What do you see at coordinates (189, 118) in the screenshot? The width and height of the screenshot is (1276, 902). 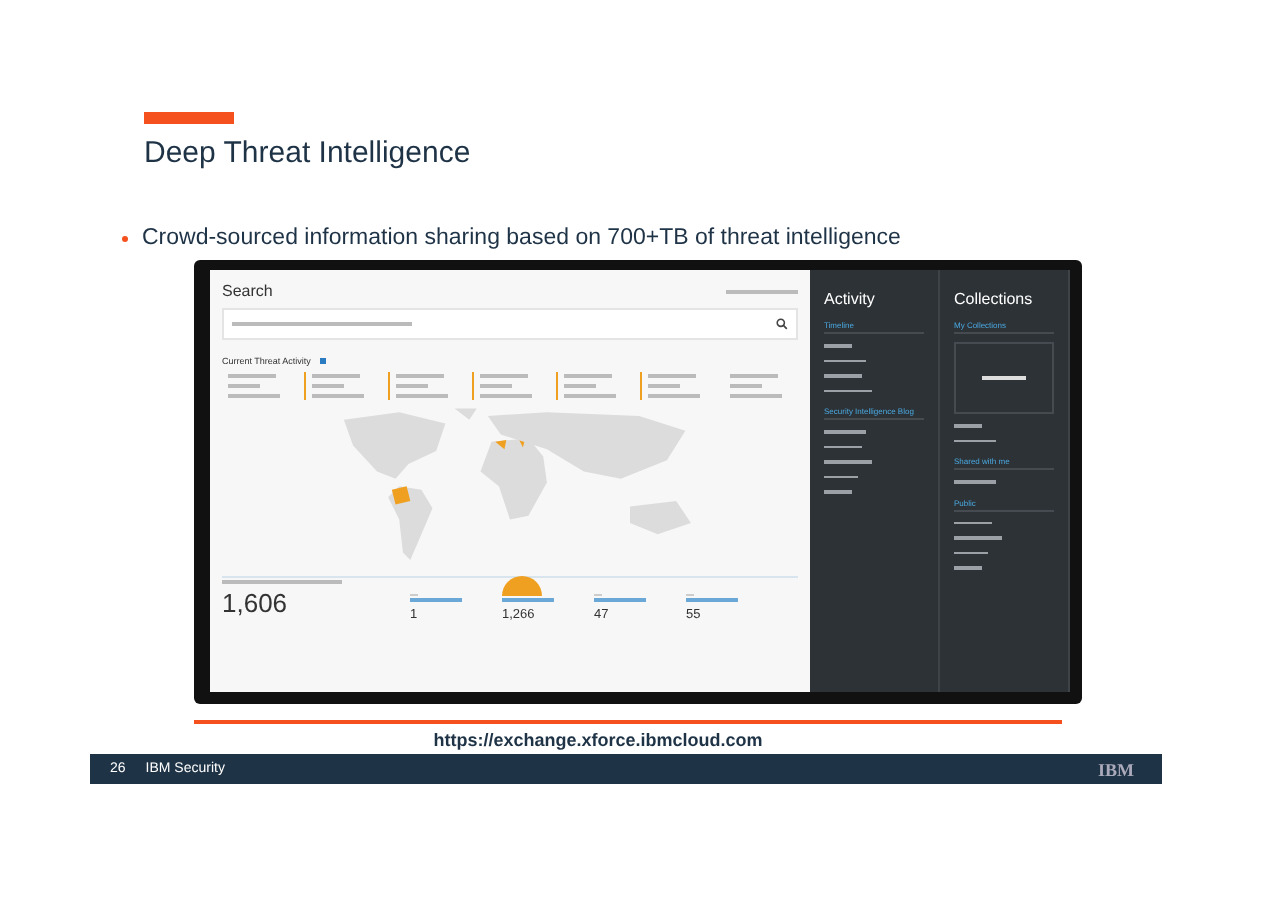 I see `accent-bar` at bounding box center [189, 118].